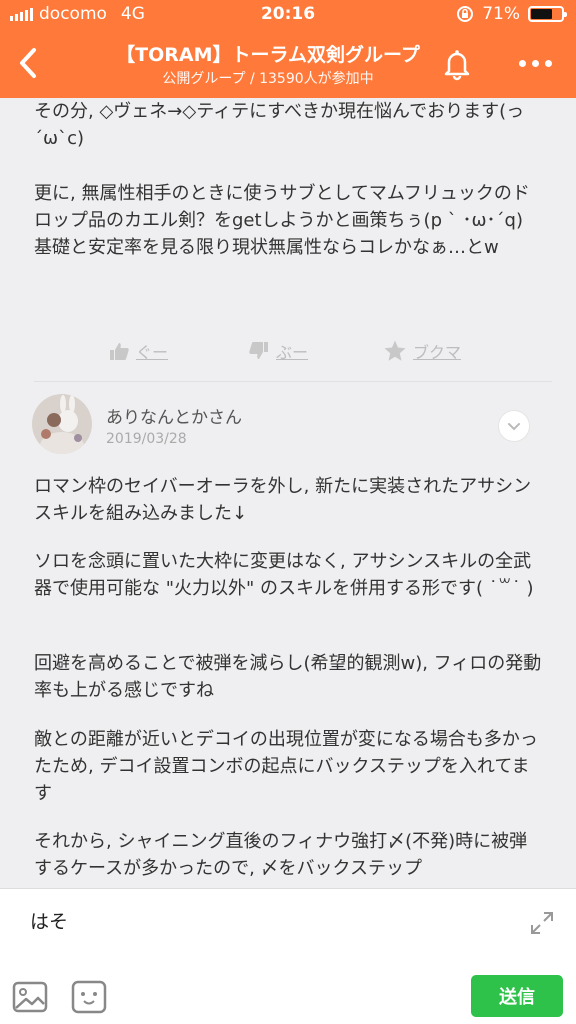 This screenshot has width=576, height=1024. I want to click on bookmark-label: ブクマ, so click(437, 352).